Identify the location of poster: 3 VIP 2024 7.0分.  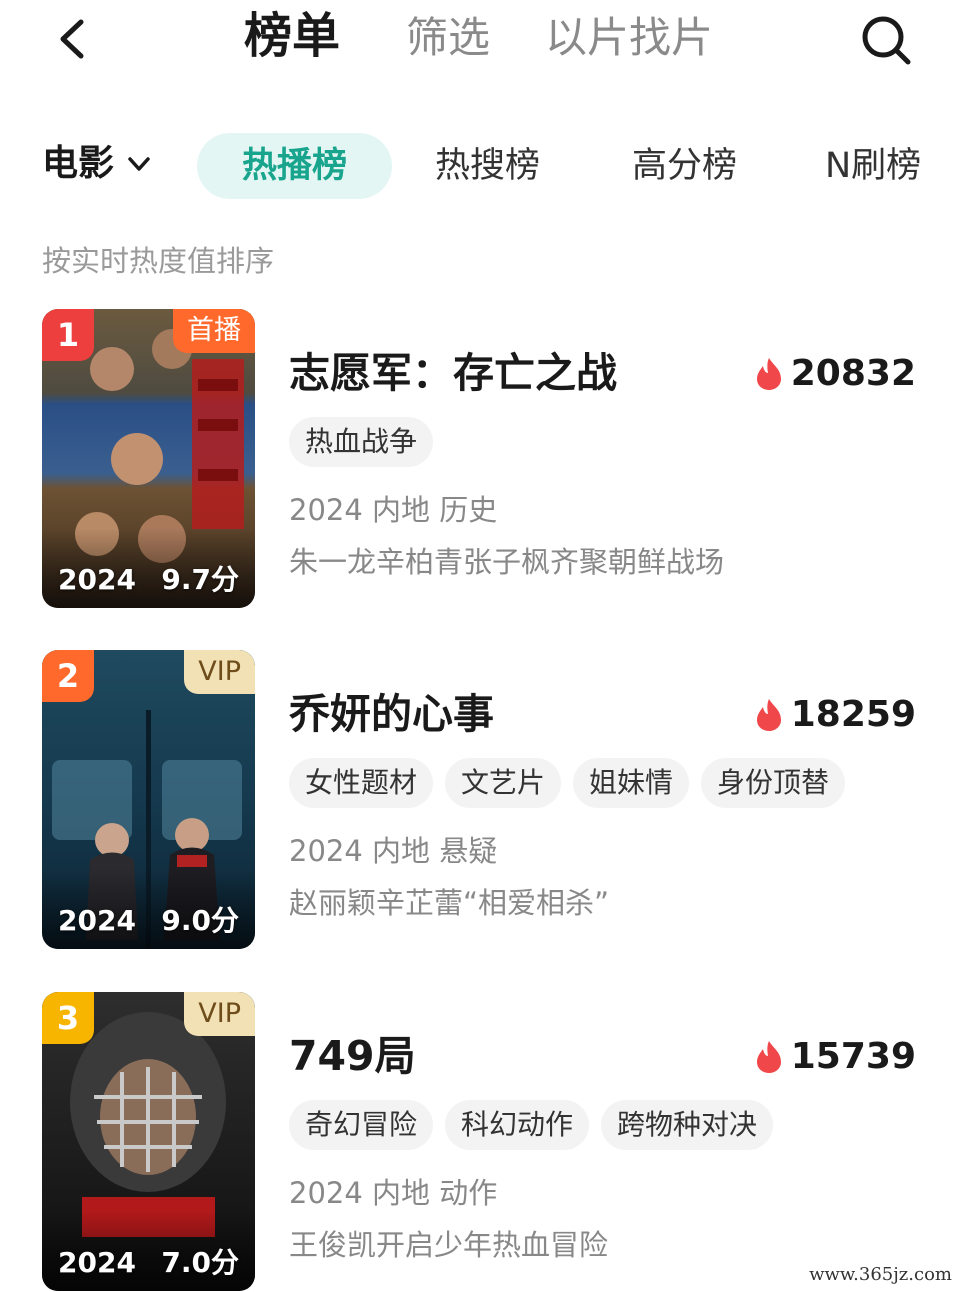
(148, 1141).